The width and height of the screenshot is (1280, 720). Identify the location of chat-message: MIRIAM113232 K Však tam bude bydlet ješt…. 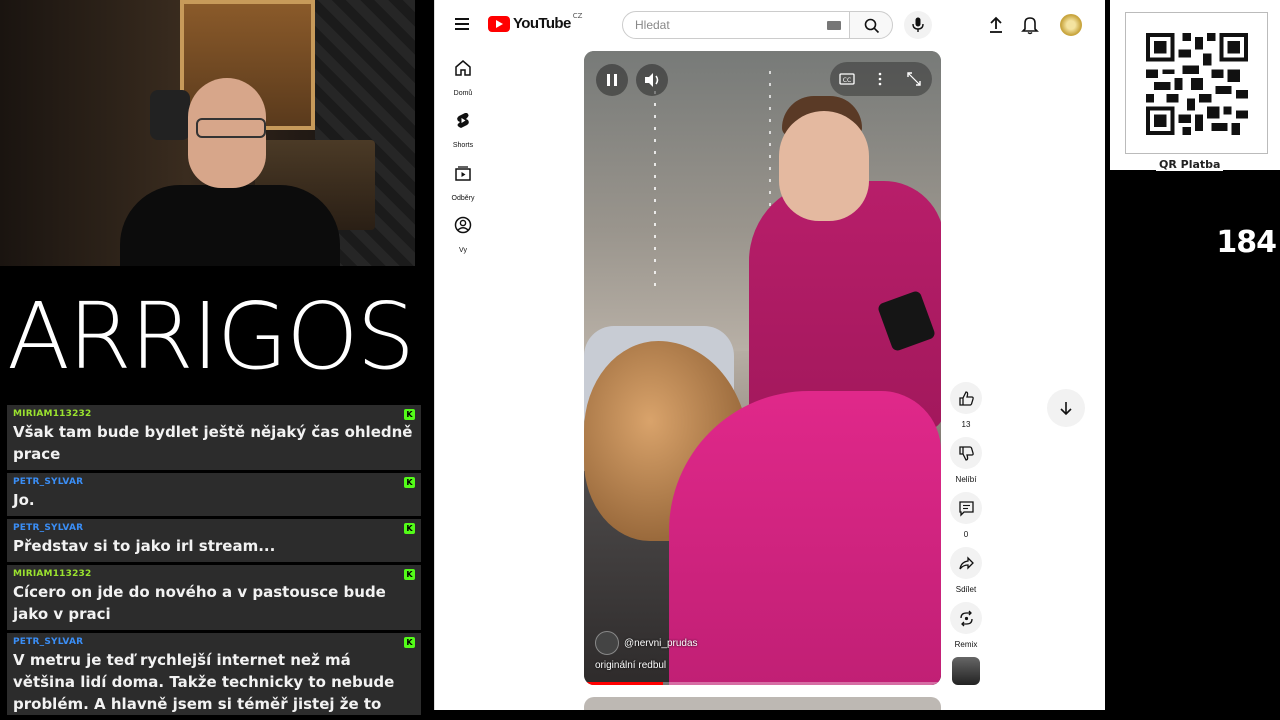
(214, 437).